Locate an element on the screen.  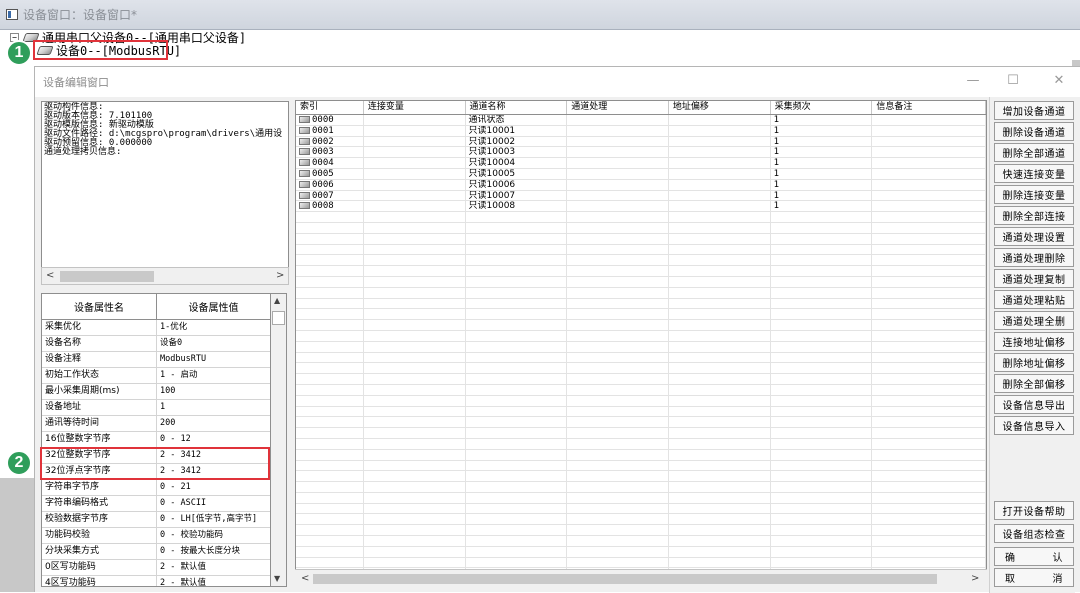
property-value: 0 - ASCII is located at coordinates (213, 503).